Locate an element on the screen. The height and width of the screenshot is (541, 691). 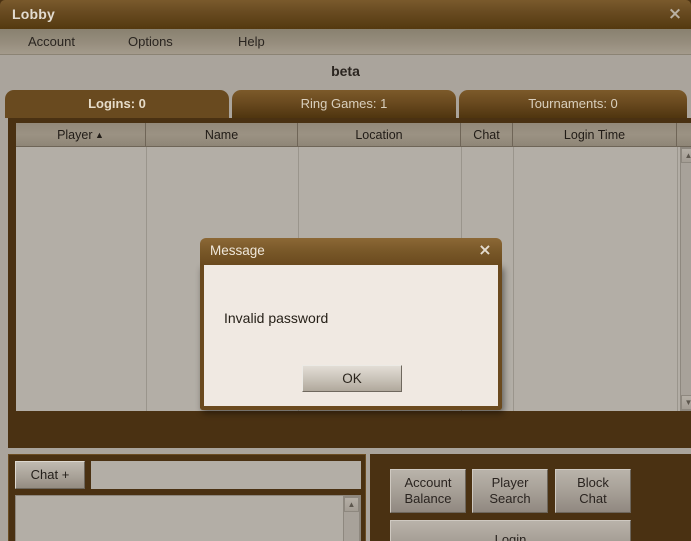
chat-input-row: Chat + is located at coordinates (188, 475).